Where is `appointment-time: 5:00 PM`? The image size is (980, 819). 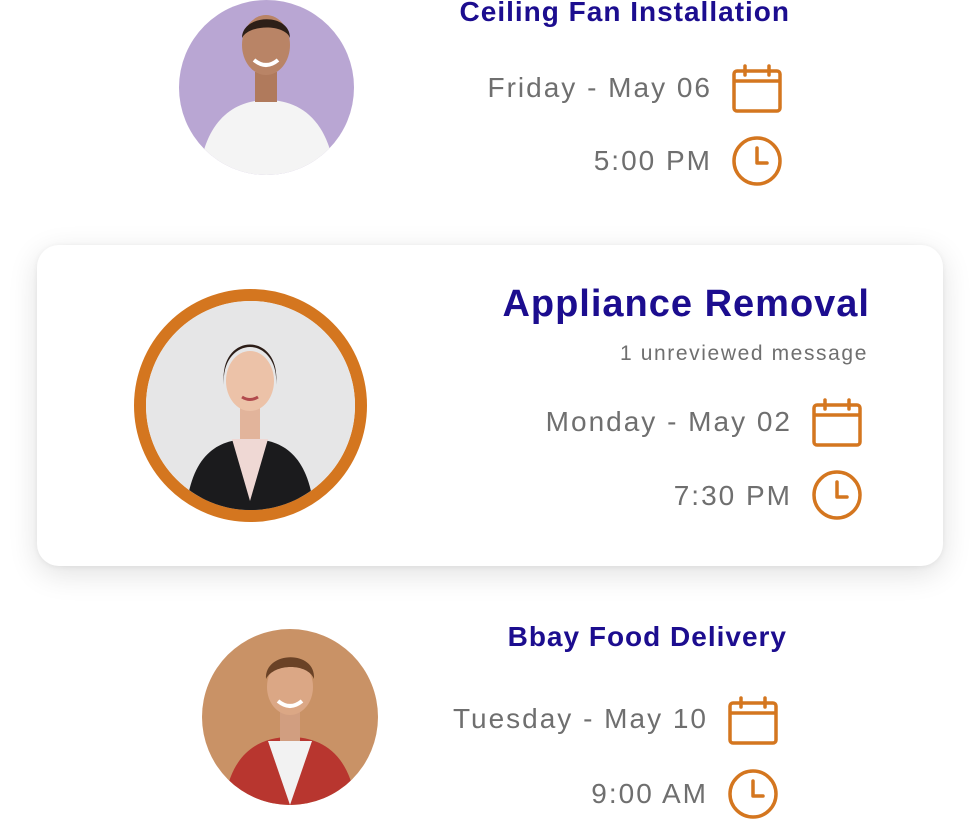
appointment-time: 5:00 PM is located at coordinates (652, 160).